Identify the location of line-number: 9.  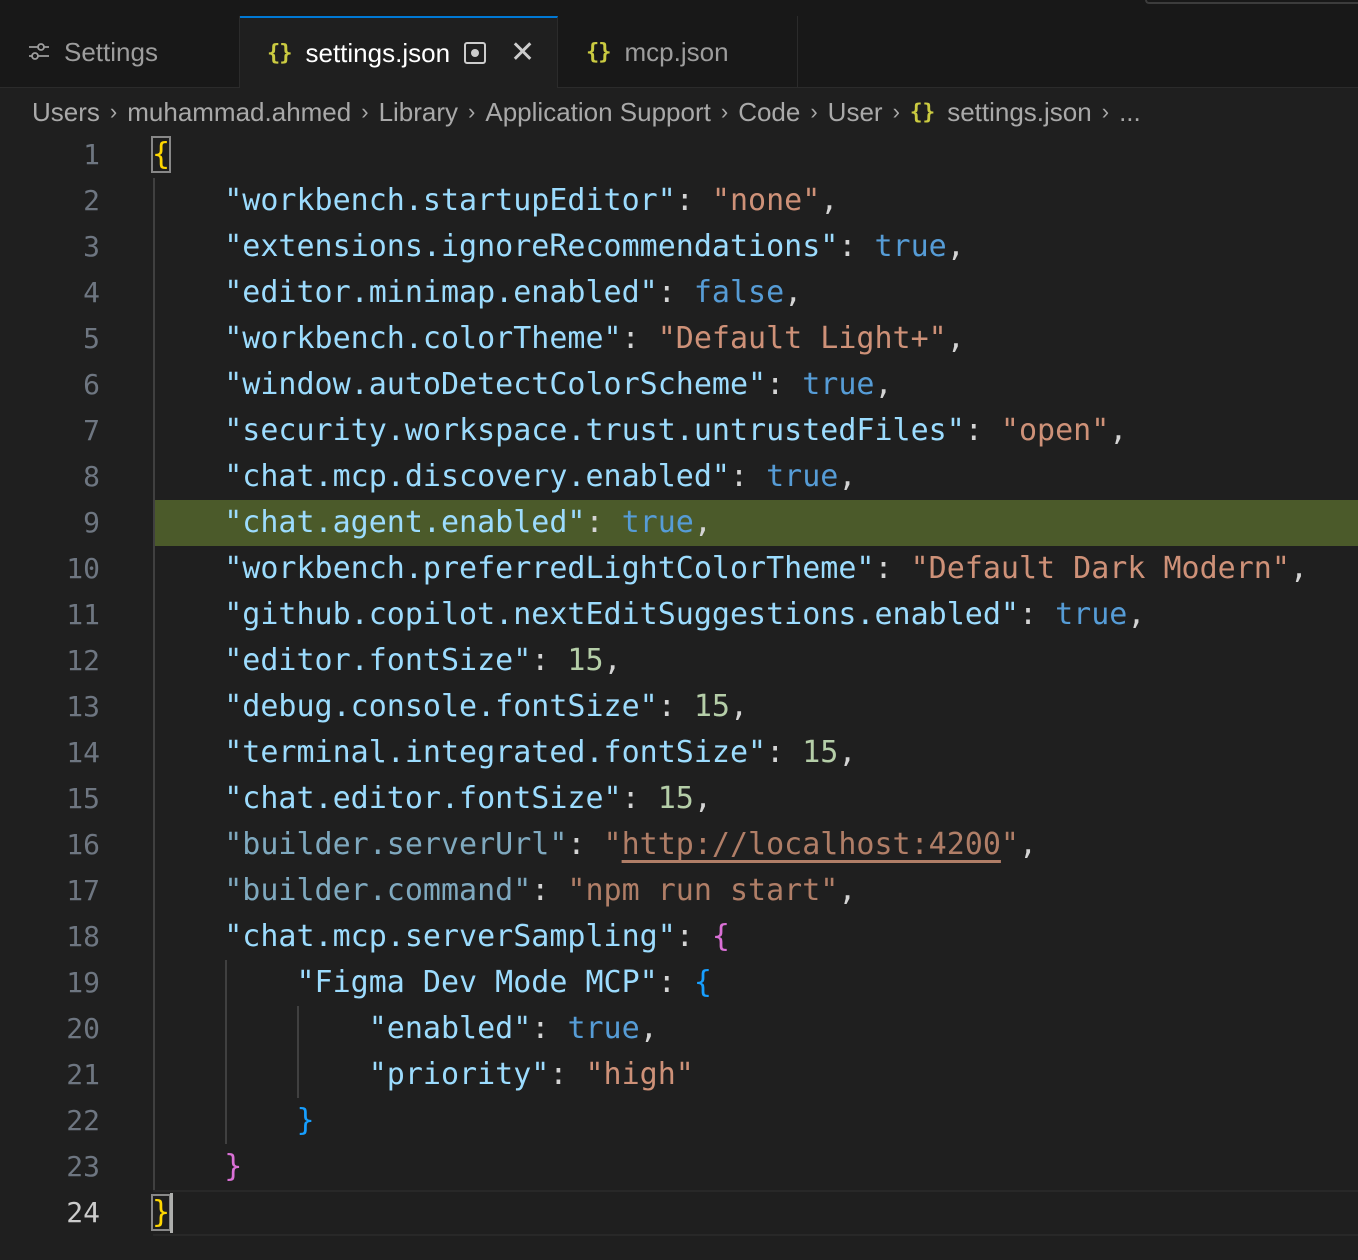
(91, 522).